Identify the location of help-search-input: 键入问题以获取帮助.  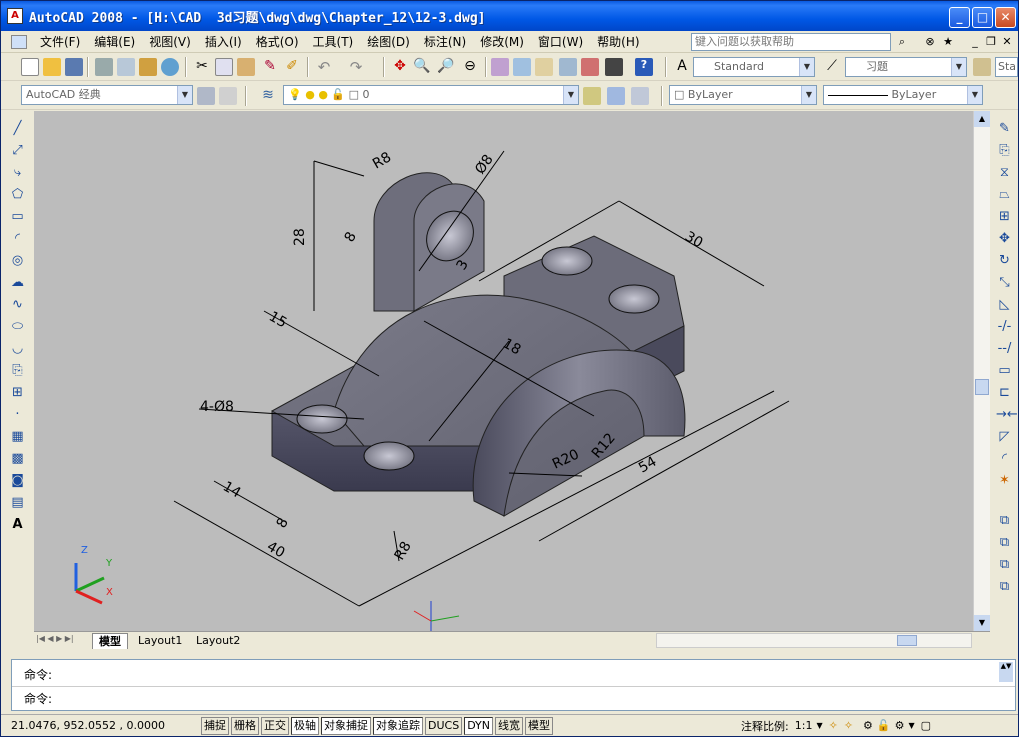
(791, 42).